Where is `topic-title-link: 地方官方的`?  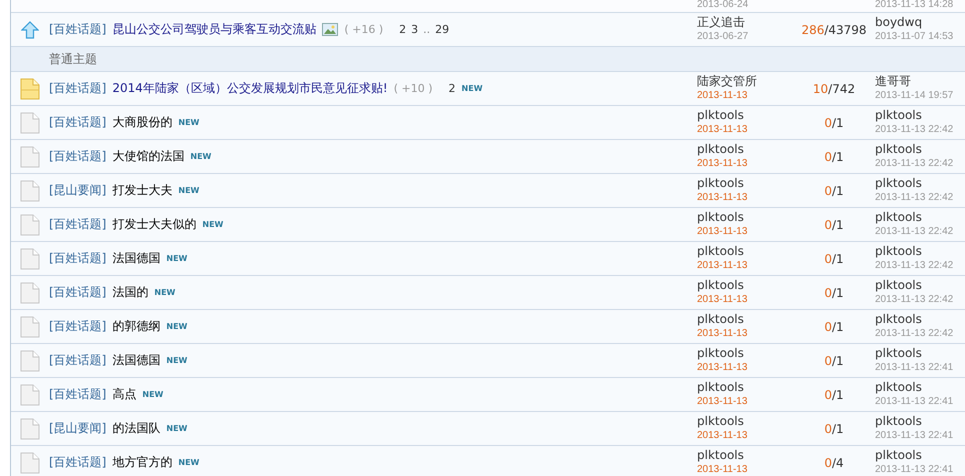 topic-title-link: 地方官方的 is located at coordinates (142, 462).